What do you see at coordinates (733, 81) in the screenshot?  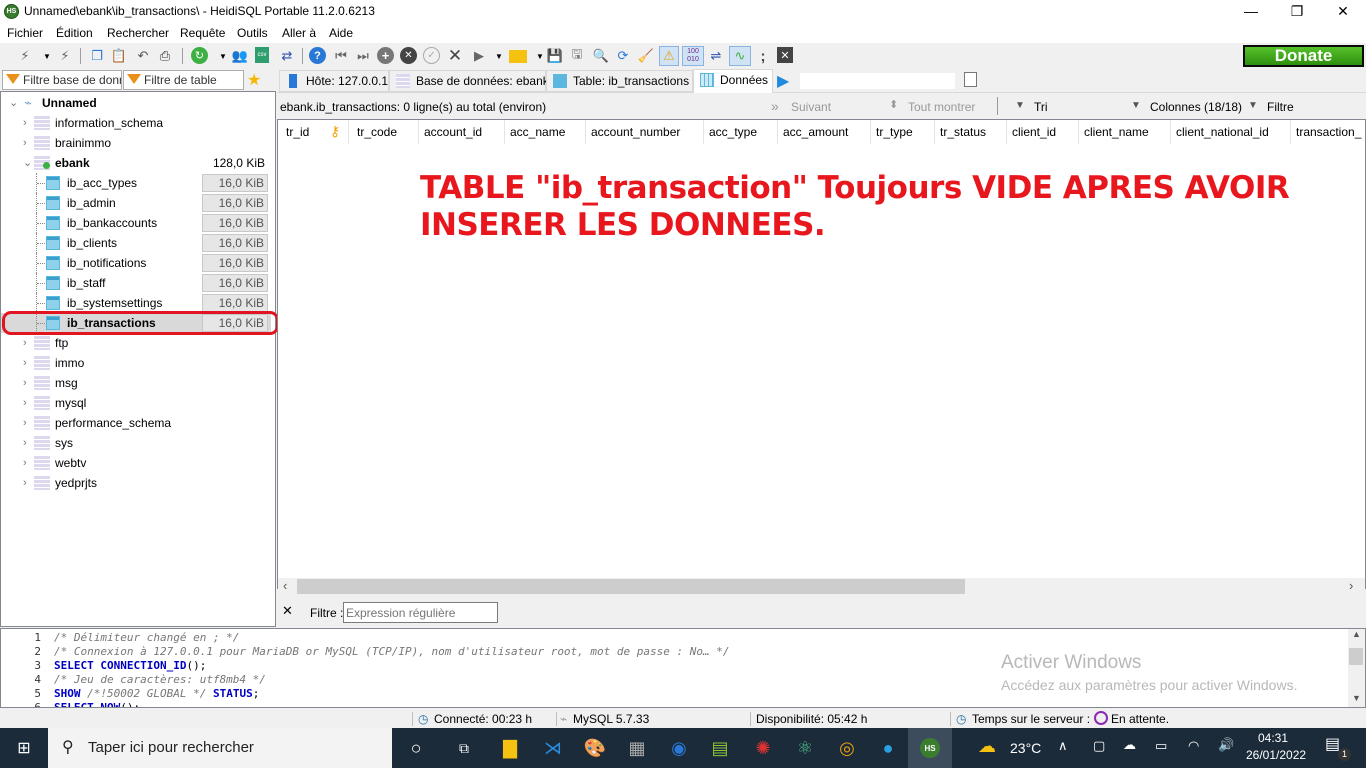 I see `tab-data: Données` at bounding box center [733, 81].